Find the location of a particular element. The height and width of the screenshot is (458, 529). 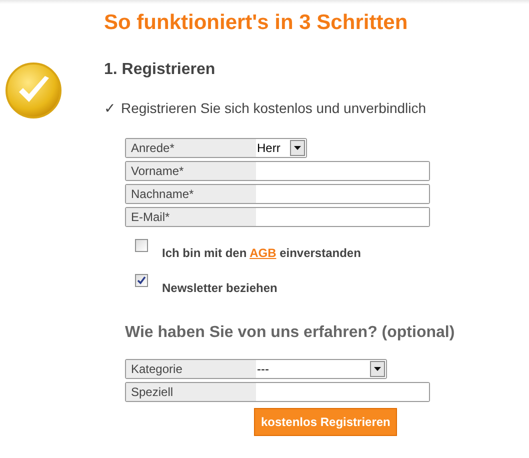

field-label: Anrede* is located at coordinates (191, 148).